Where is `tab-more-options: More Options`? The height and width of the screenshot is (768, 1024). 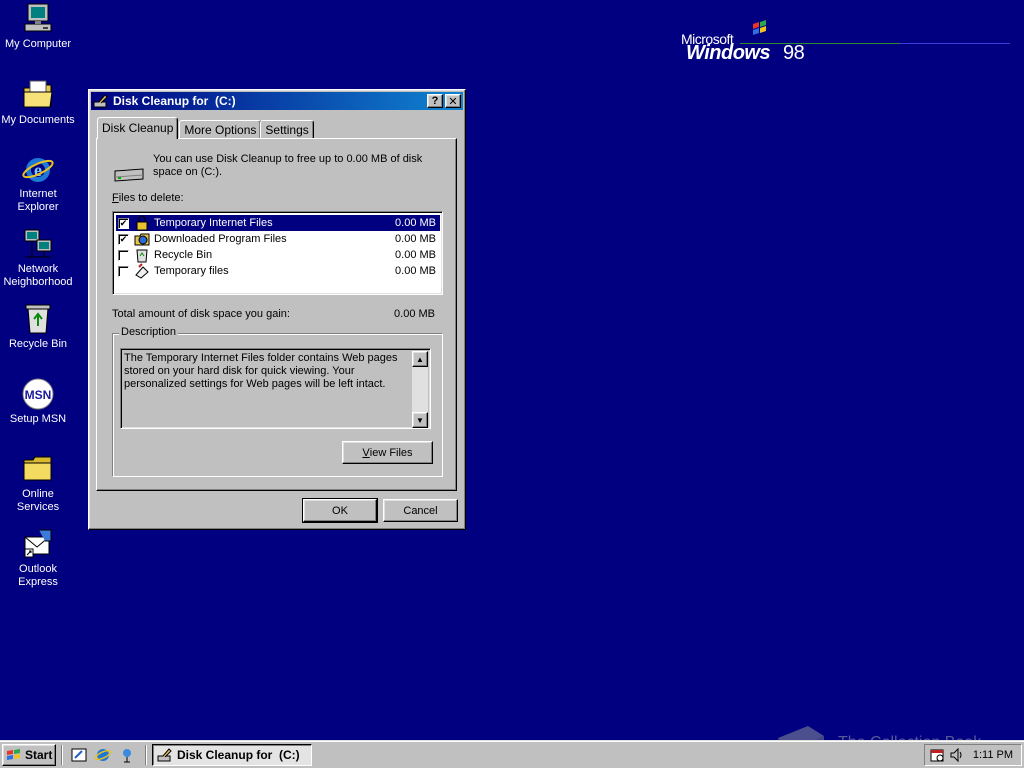
tab-more-options: More Options is located at coordinates (220, 129).